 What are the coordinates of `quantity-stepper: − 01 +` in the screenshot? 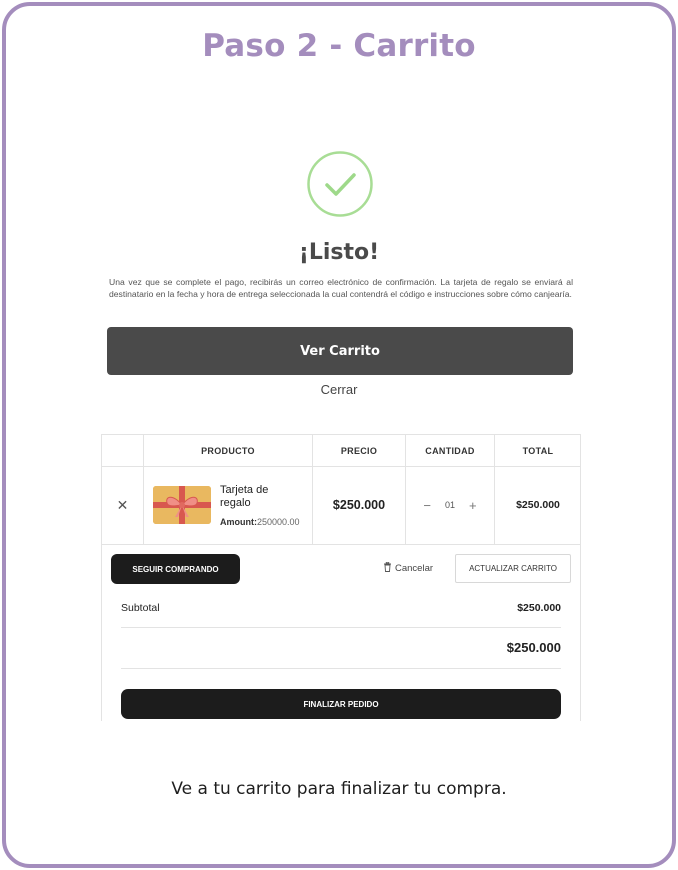 It's located at (450, 505).